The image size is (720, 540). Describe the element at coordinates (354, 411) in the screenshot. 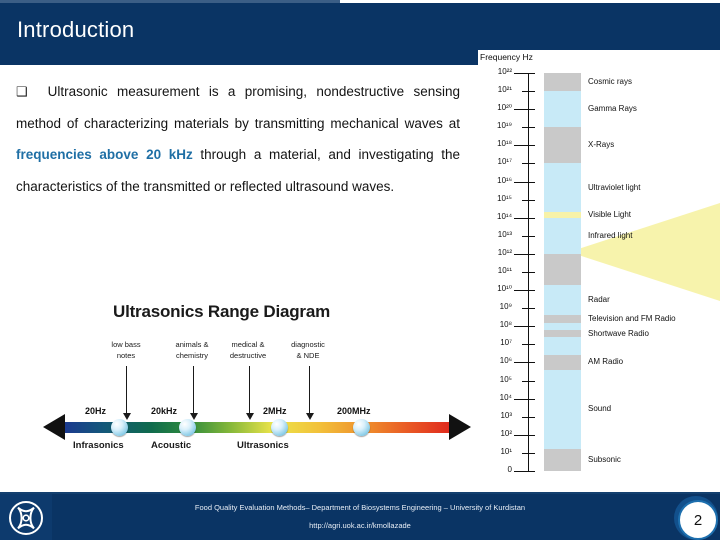

I see `freq-tag-200mhz: 200MHz` at that location.